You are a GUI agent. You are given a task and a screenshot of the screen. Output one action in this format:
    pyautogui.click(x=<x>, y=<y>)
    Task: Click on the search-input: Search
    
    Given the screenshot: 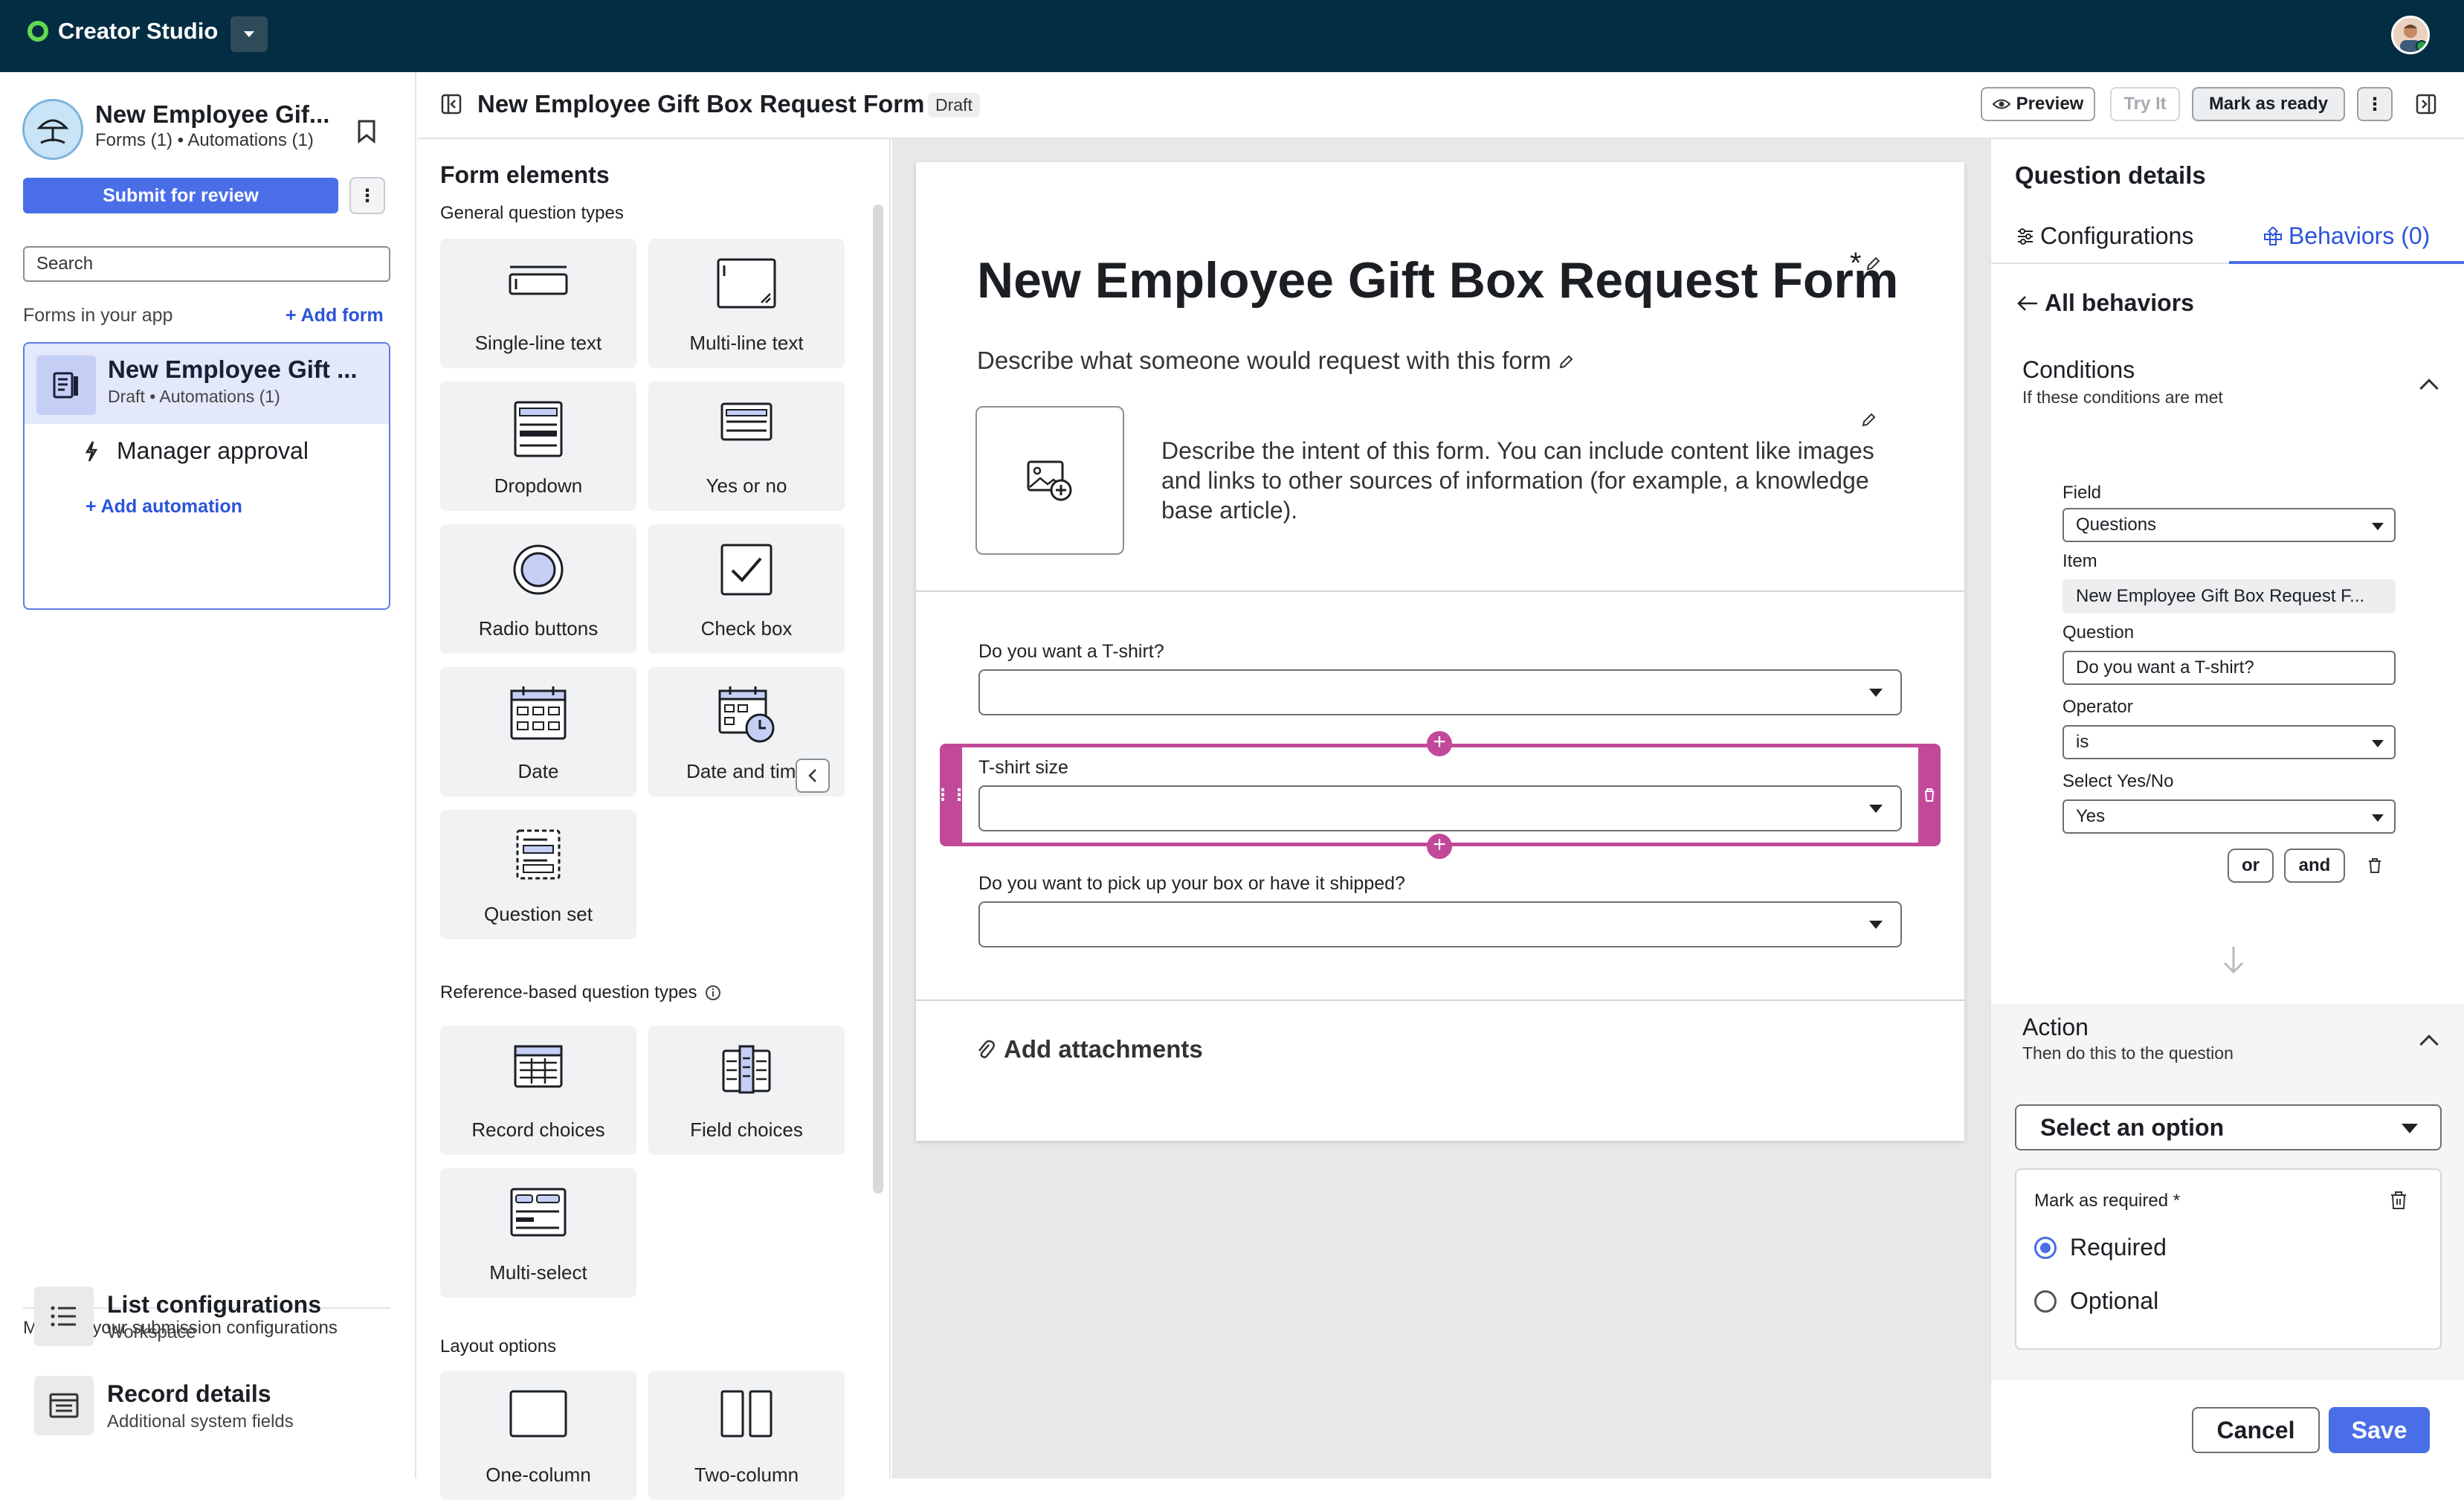 What is the action you would take?
    pyautogui.click(x=207, y=264)
    